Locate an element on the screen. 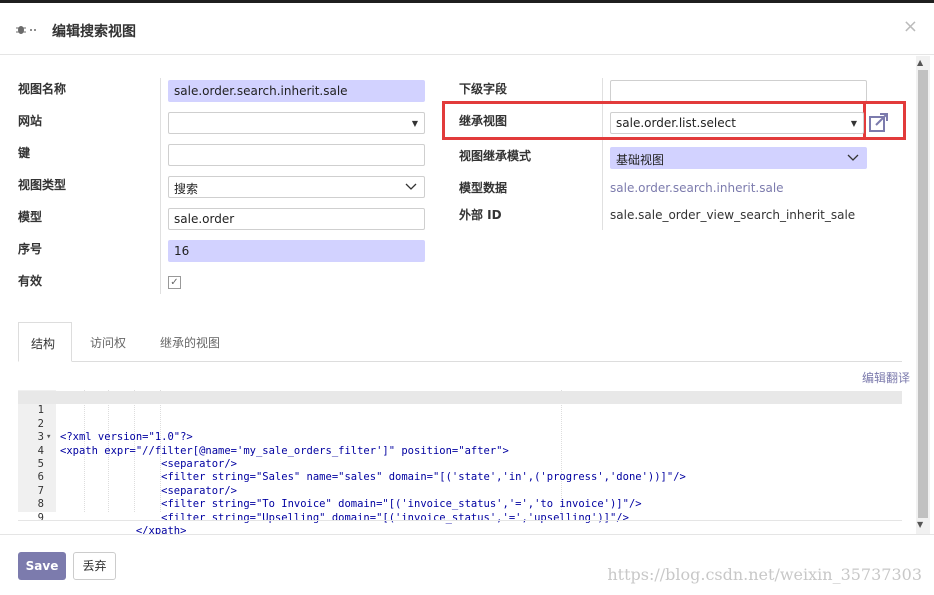  left-column-divider is located at coordinates (160, 186).